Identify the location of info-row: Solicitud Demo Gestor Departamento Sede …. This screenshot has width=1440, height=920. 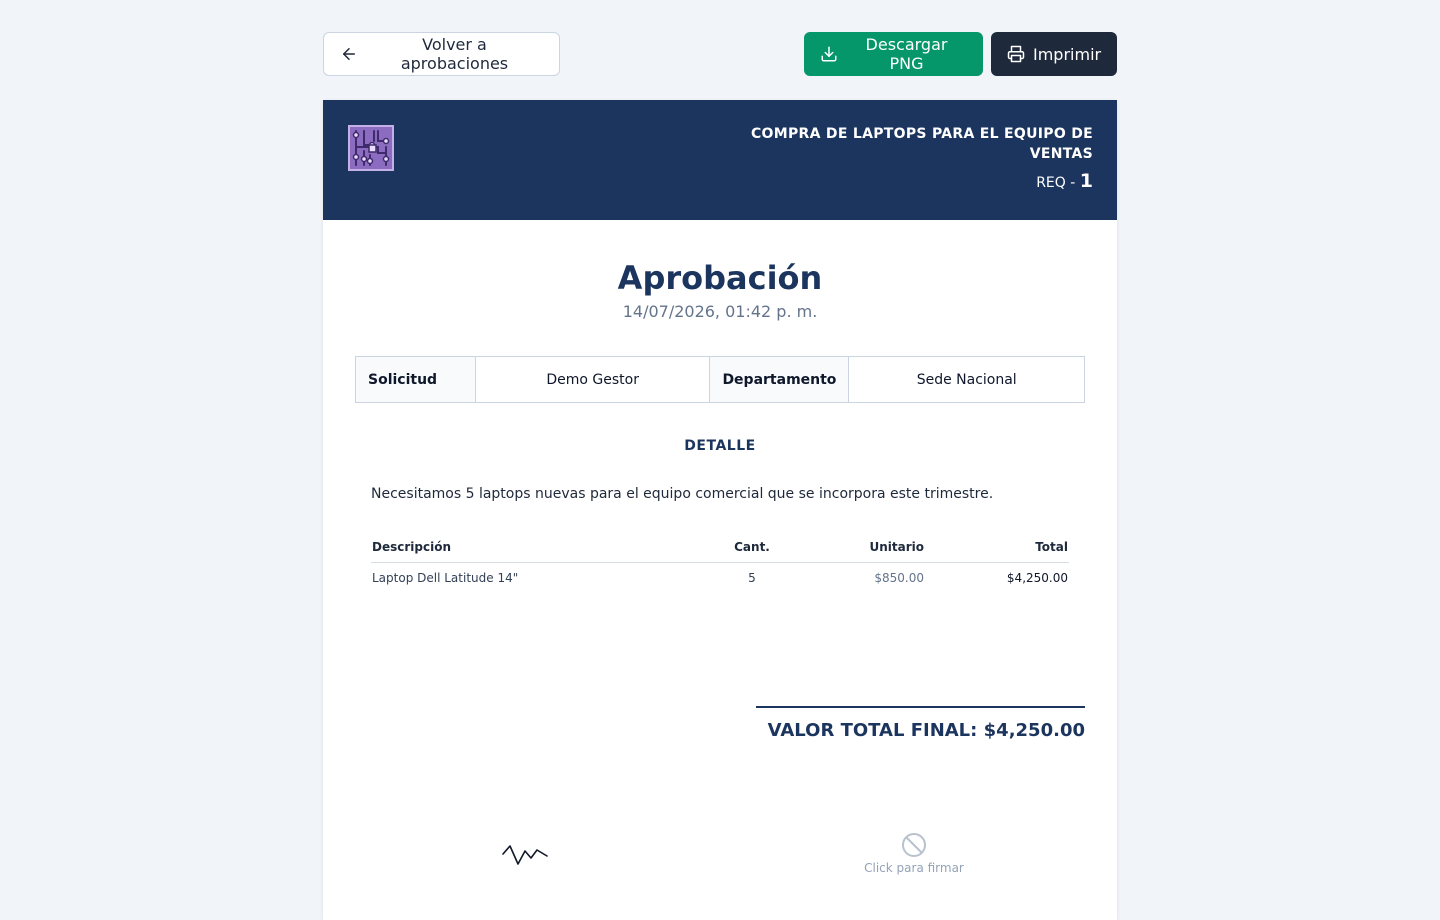
(720, 379).